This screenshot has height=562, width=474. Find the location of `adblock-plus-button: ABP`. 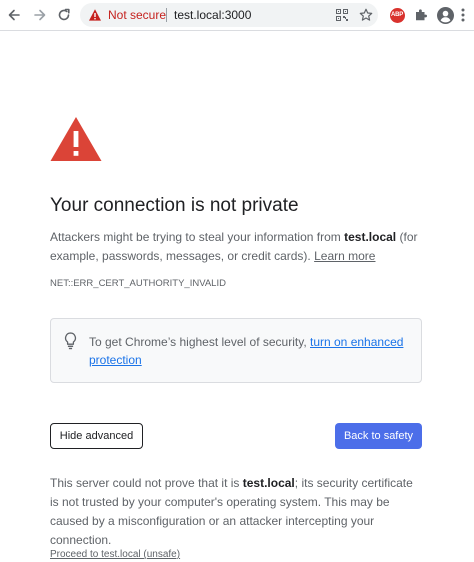

adblock-plus-button: ABP is located at coordinates (397, 15).